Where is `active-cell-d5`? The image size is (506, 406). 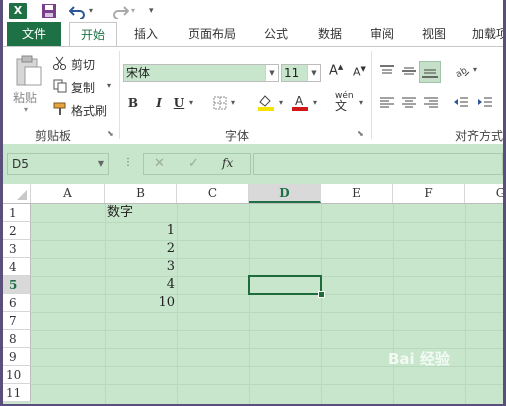
active-cell-d5 is located at coordinates (285, 285).